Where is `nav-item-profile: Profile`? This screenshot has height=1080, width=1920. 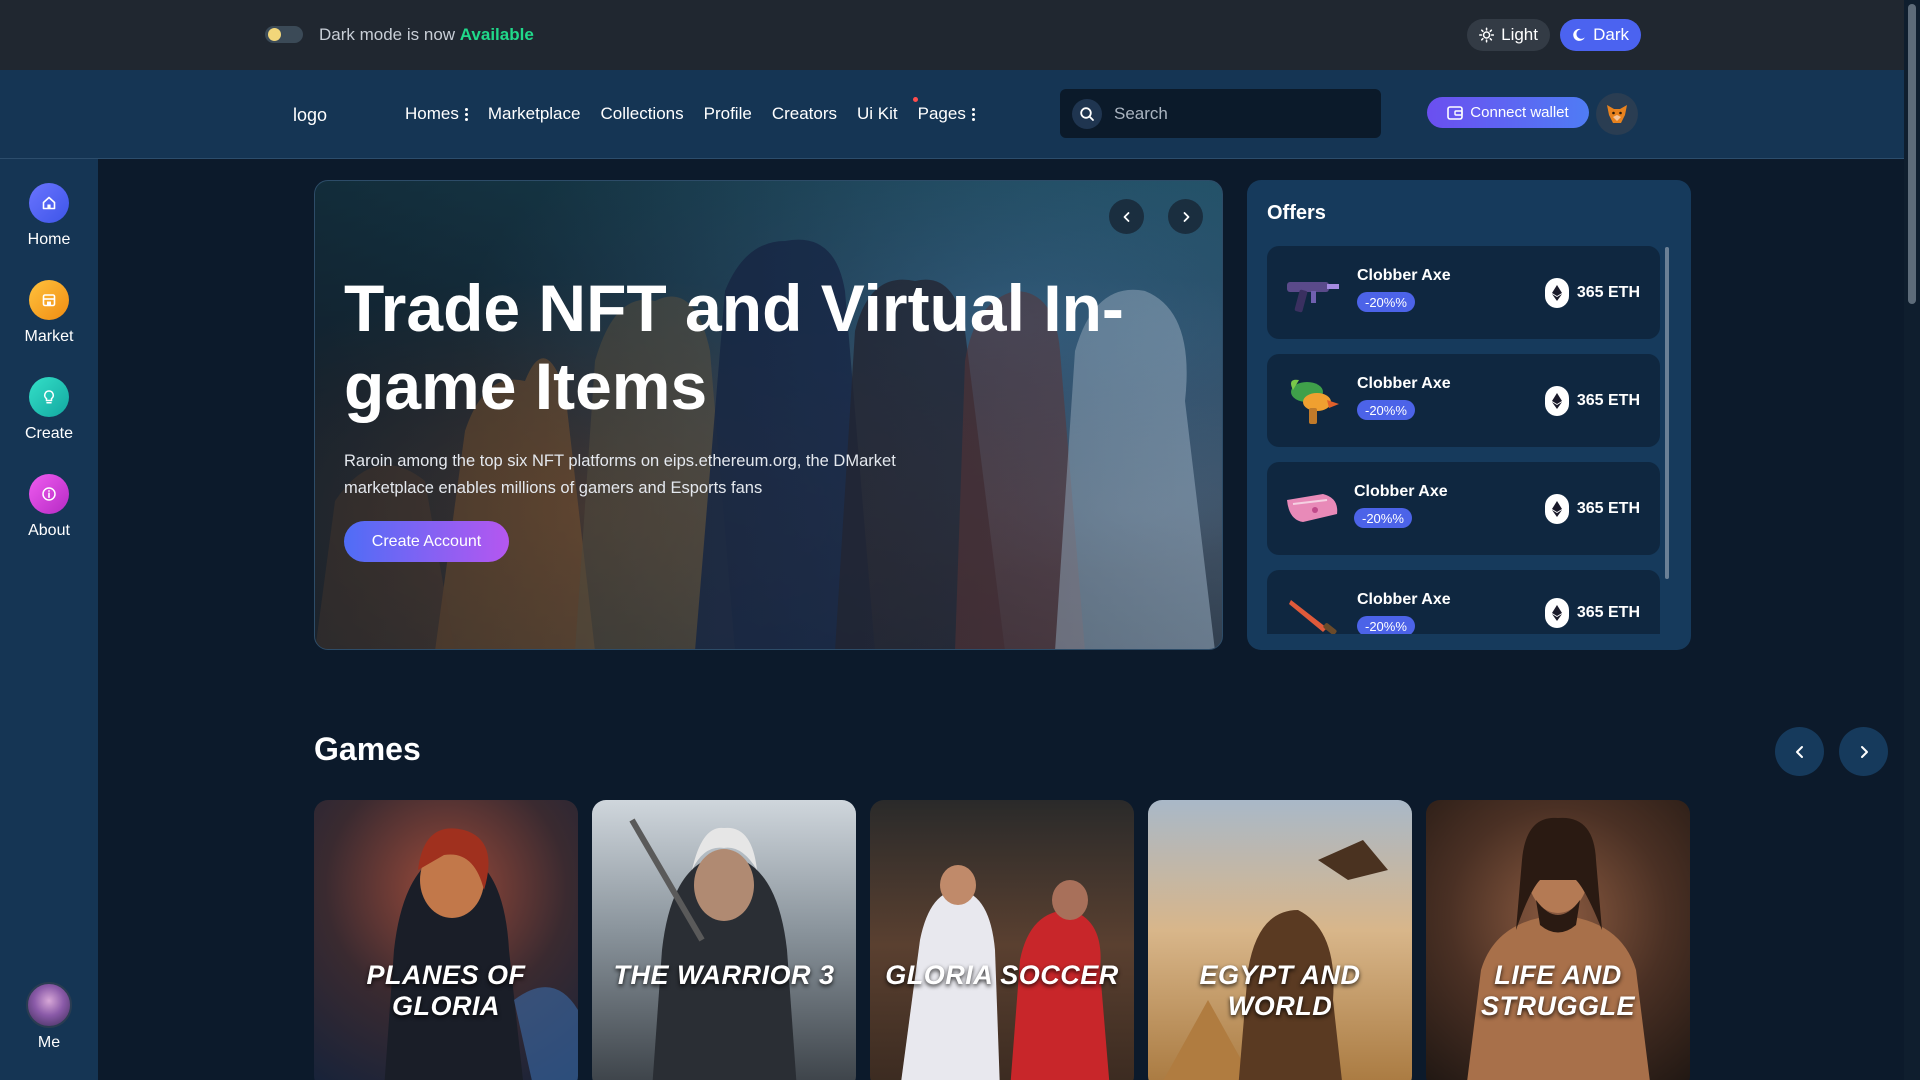 nav-item-profile: Profile is located at coordinates (728, 114).